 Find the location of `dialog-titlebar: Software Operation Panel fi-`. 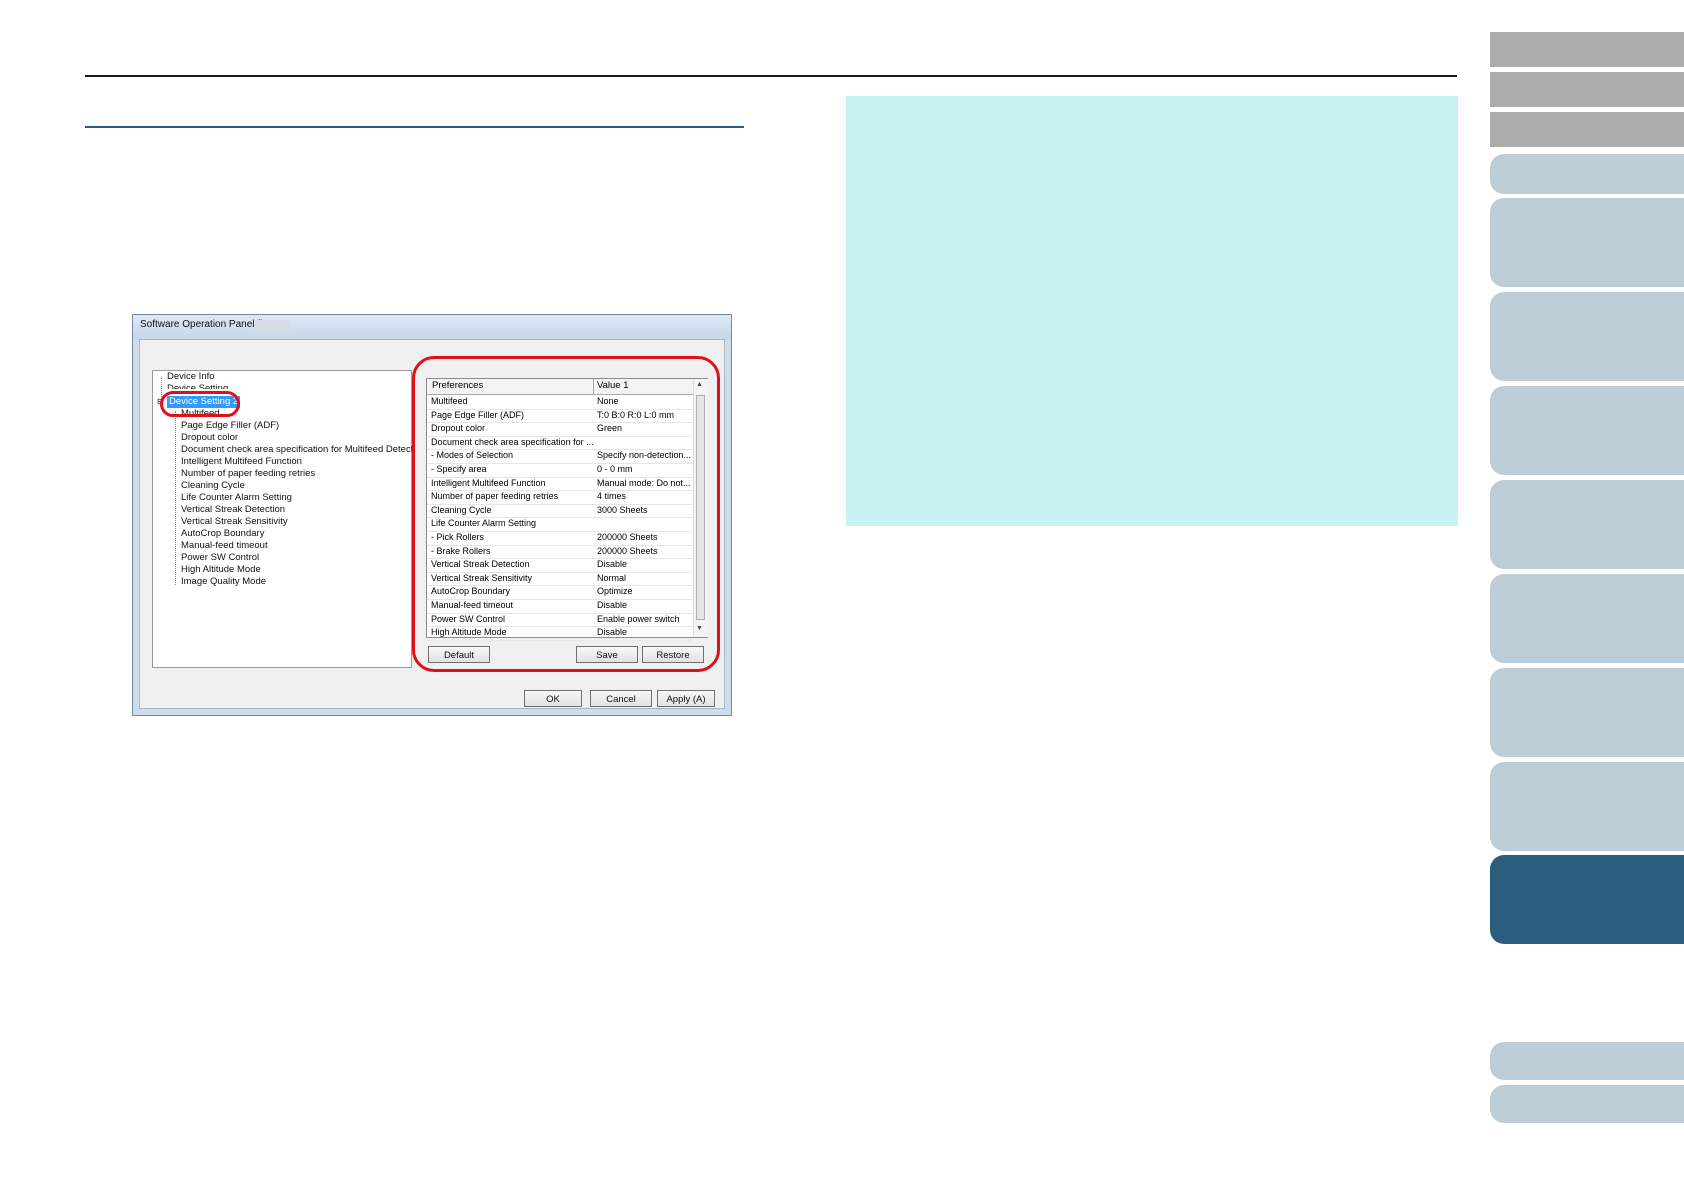

dialog-titlebar: Software Operation Panel fi- is located at coordinates (432, 327).